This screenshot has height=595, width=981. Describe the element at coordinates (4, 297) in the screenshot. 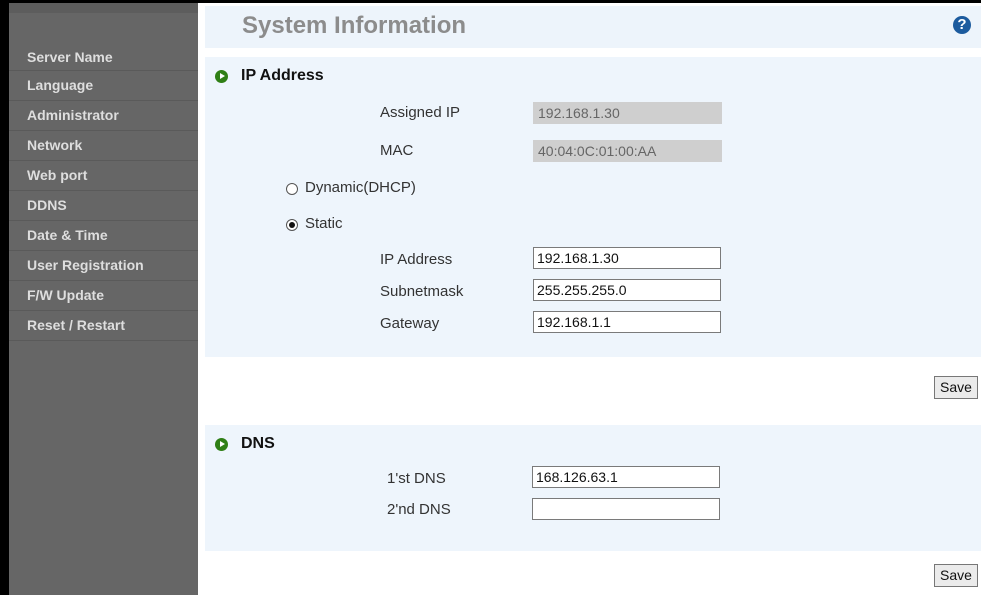

I see `window-left-border` at that location.